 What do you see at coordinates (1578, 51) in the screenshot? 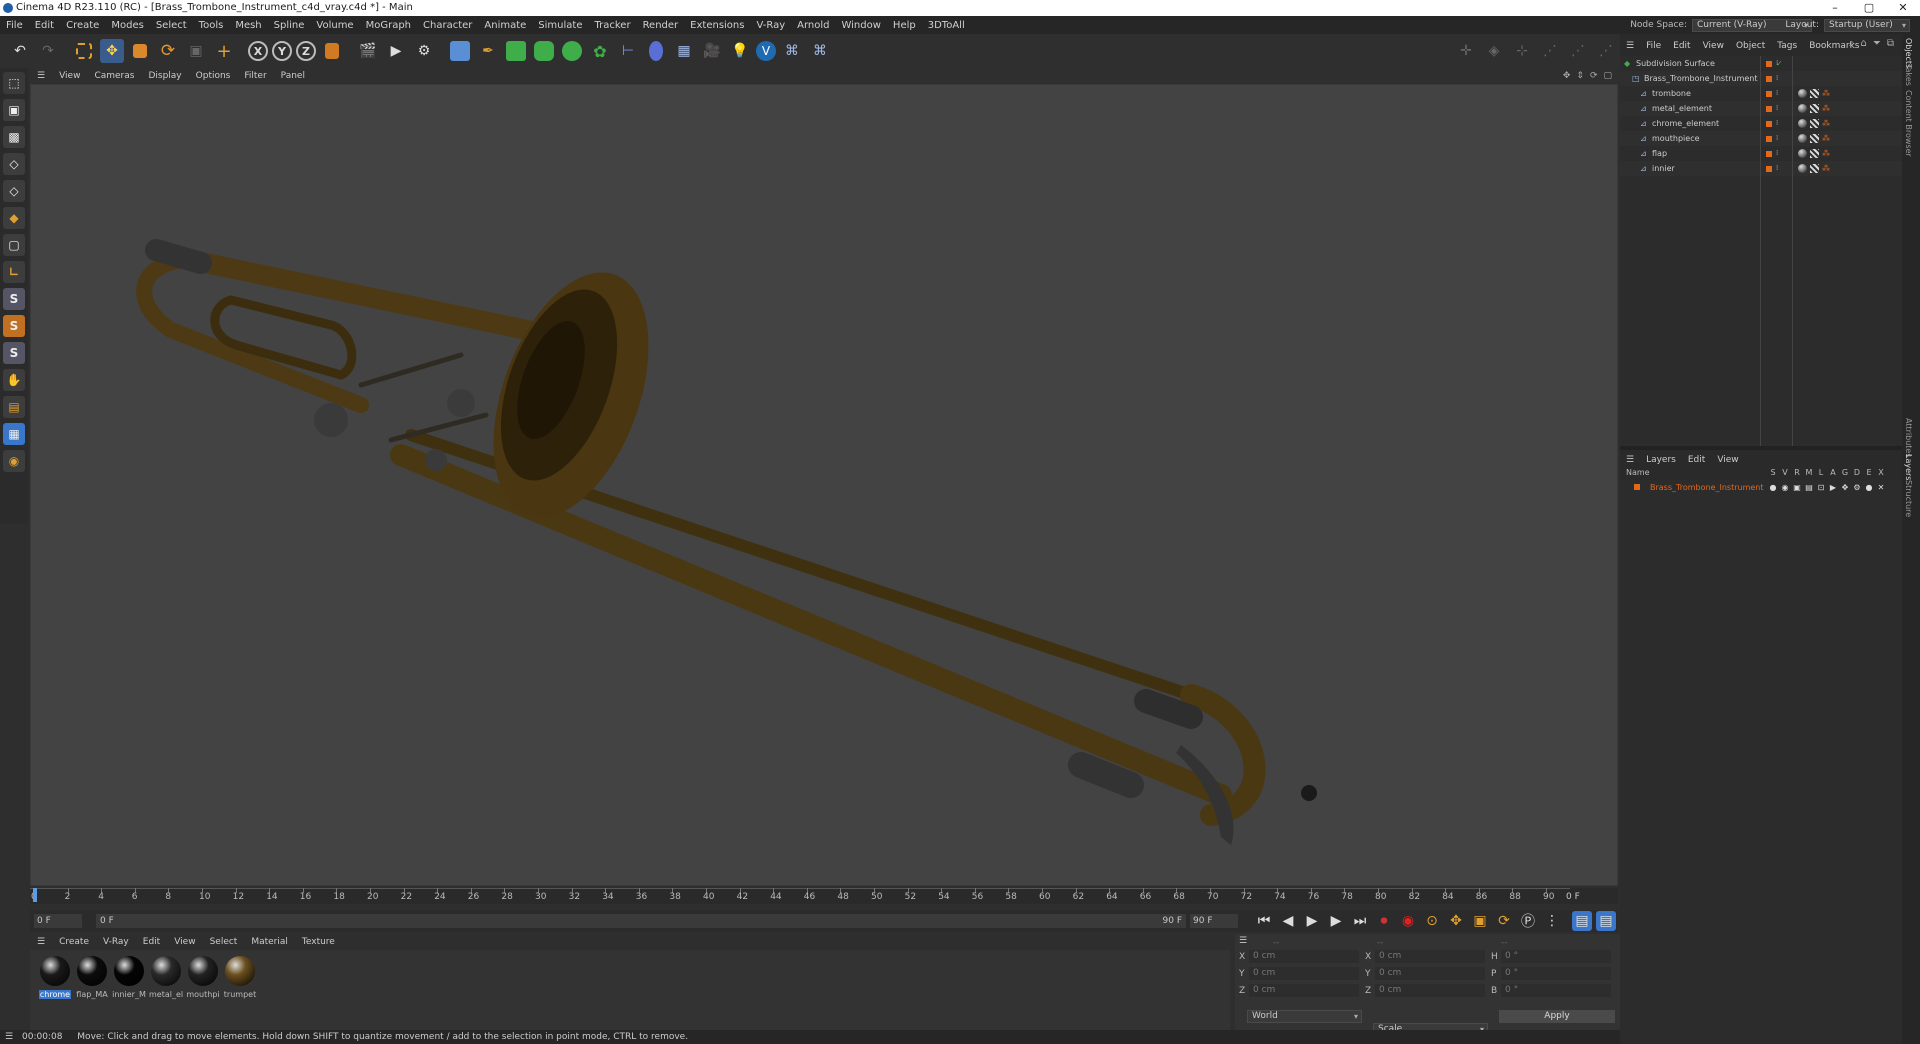
I see `edge-mode-icon: ⋰` at bounding box center [1578, 51].